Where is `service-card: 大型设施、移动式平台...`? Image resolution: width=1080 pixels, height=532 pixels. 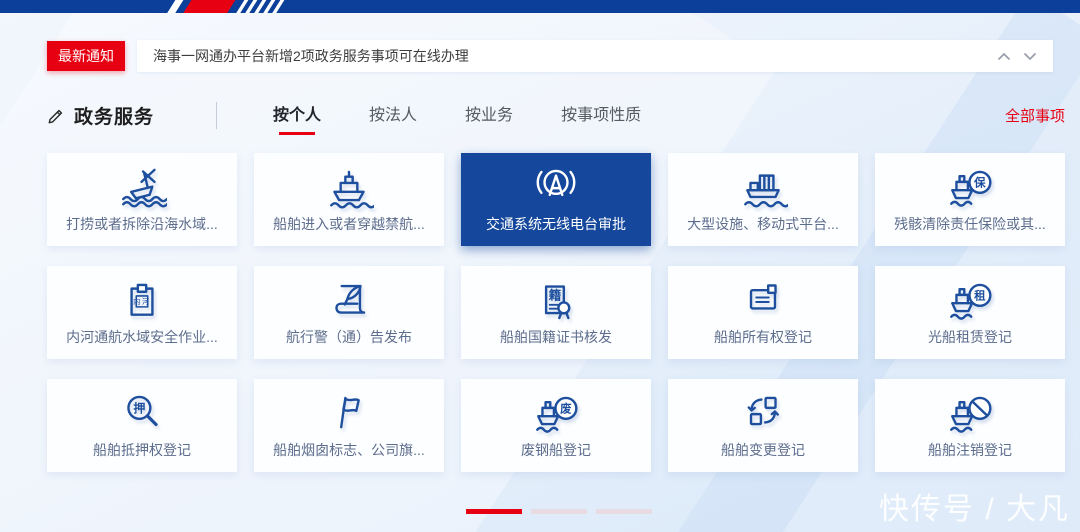 service-card: 大型设施、移动式平台... is located at coordinates (763, 199).